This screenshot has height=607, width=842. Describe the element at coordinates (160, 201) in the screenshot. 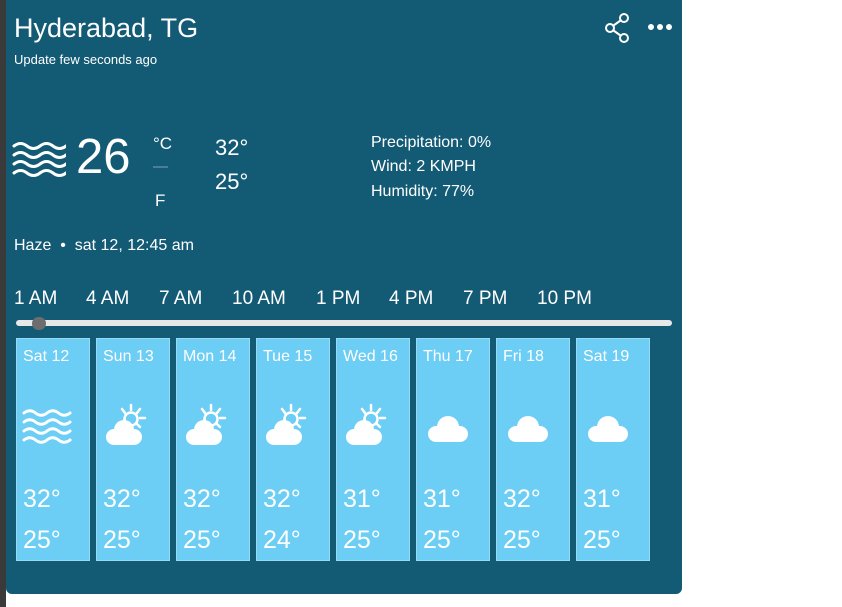

I see `fahrenheit-toggle: F` at that location.